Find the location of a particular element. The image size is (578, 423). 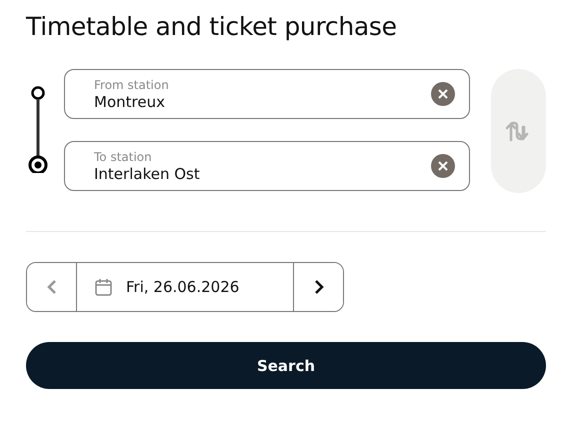

page-title: Timetable and ticket purchase is located at coordinates (212, 26).